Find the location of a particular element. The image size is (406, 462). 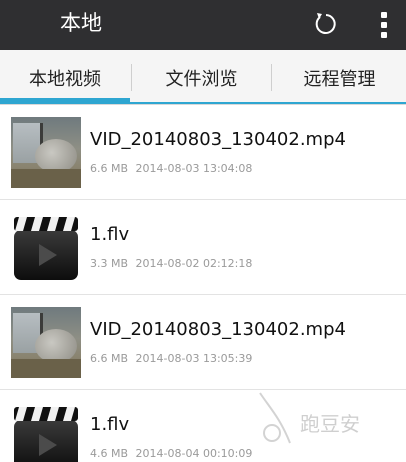

tab-bar: 本地视频 文件浏览 远程管理 is located at coordinates (203, 77).